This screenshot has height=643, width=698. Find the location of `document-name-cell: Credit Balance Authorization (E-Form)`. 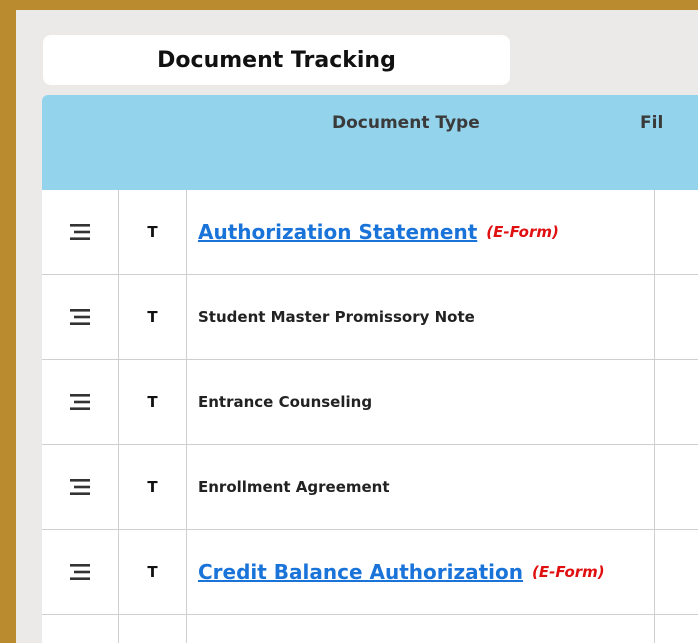

document-name-cell: Credit Balance Authorization (E-Form) is located at coordinates (421, 572).